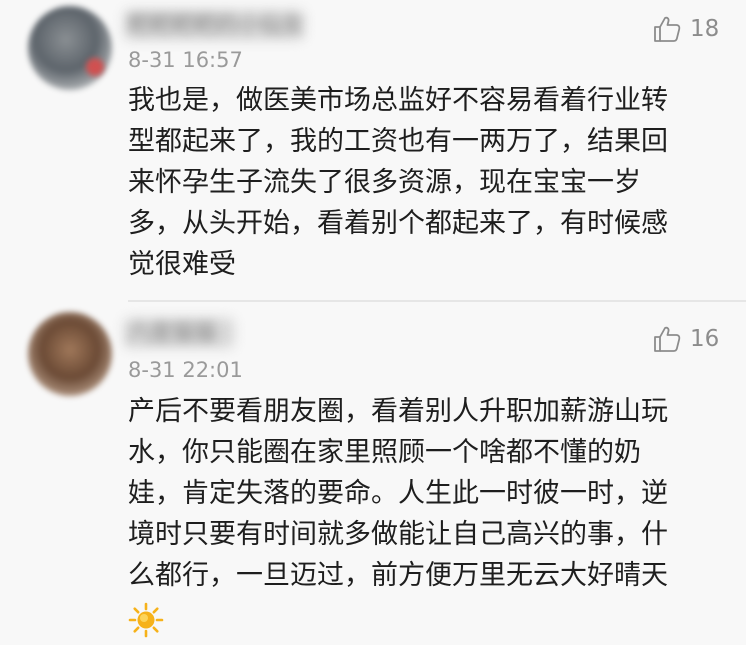 The image size is (746, 645). Describe the element at coordinates (185, 60) in the screenshot. I see `comment-timestamp: 8-31 16:57` at that location.